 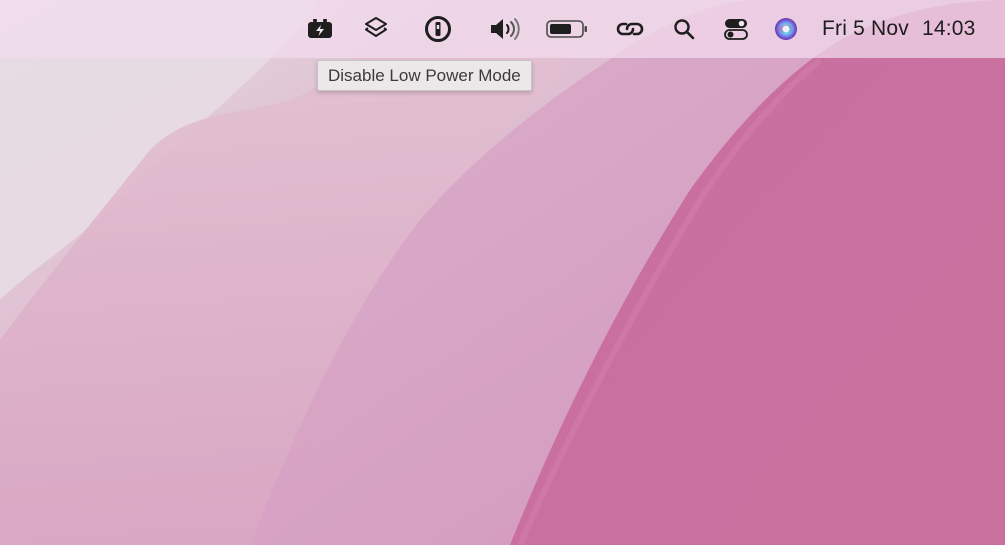 What do you see at coordinates (376, 29) in the screenshot?
I see `layers-icon` at bounding box center [376, 29].